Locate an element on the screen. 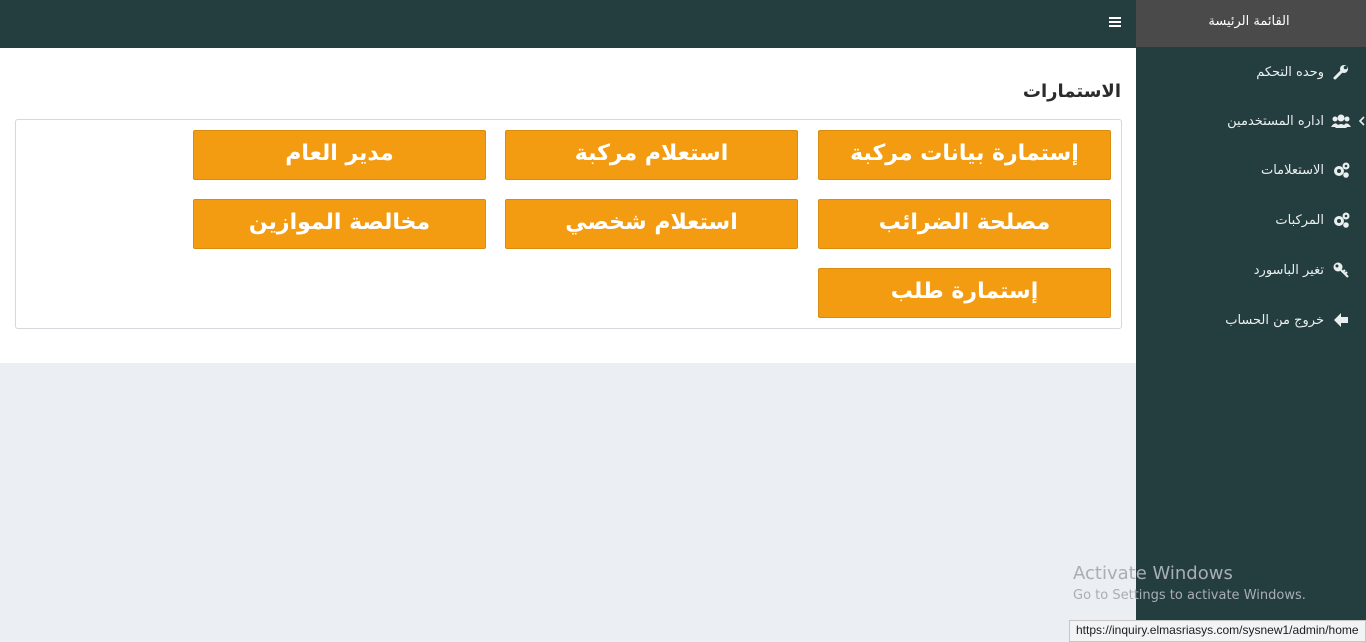  sidebar-item-vehicles: المركبات is located at coordinates (1313, 220).